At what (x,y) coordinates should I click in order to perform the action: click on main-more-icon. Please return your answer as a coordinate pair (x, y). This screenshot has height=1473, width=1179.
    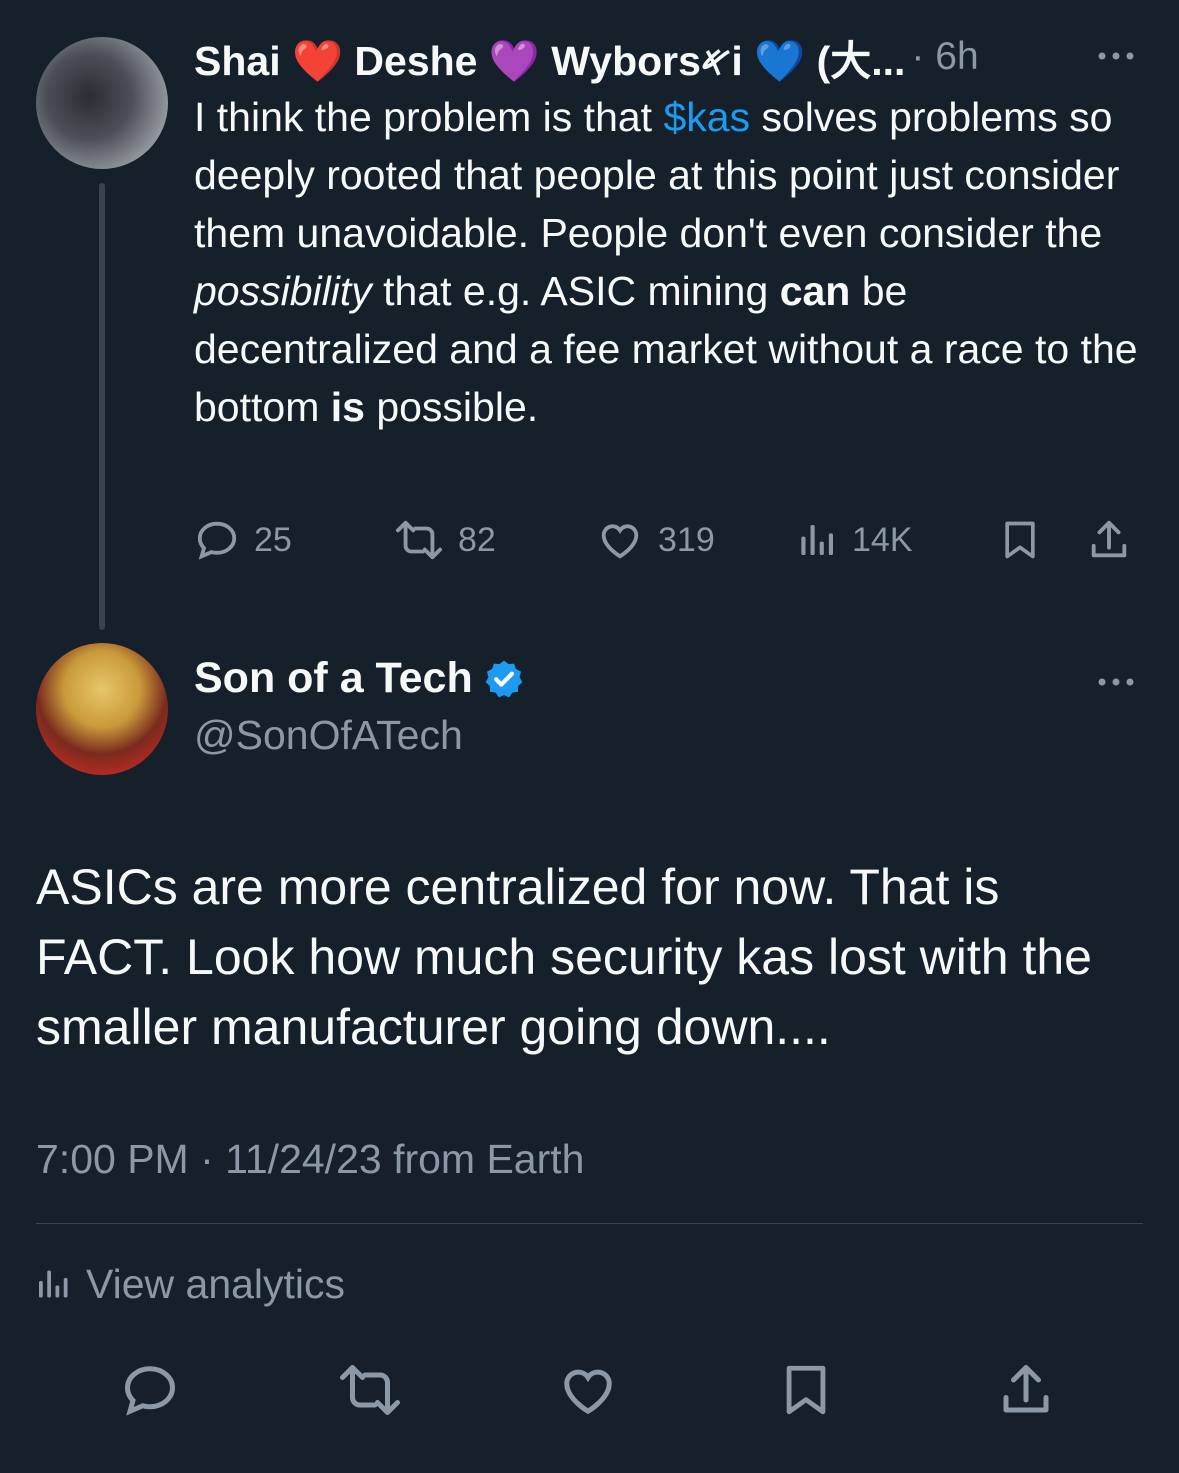
    Looking at the image, I should click on (1116, 682).